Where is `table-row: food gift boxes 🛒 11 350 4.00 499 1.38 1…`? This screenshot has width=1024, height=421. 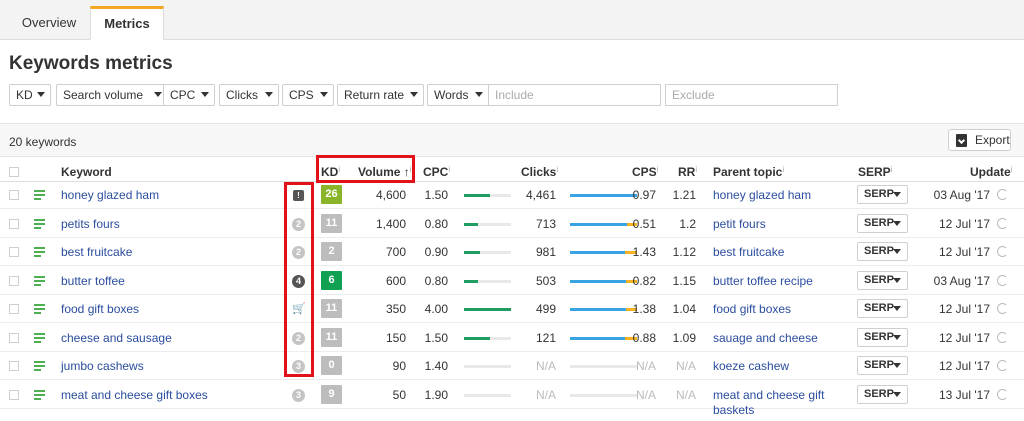 table-row: food gift boxes 🛒 11 350 4.00 499 1.38 1… is located at coordinates (512, 309).